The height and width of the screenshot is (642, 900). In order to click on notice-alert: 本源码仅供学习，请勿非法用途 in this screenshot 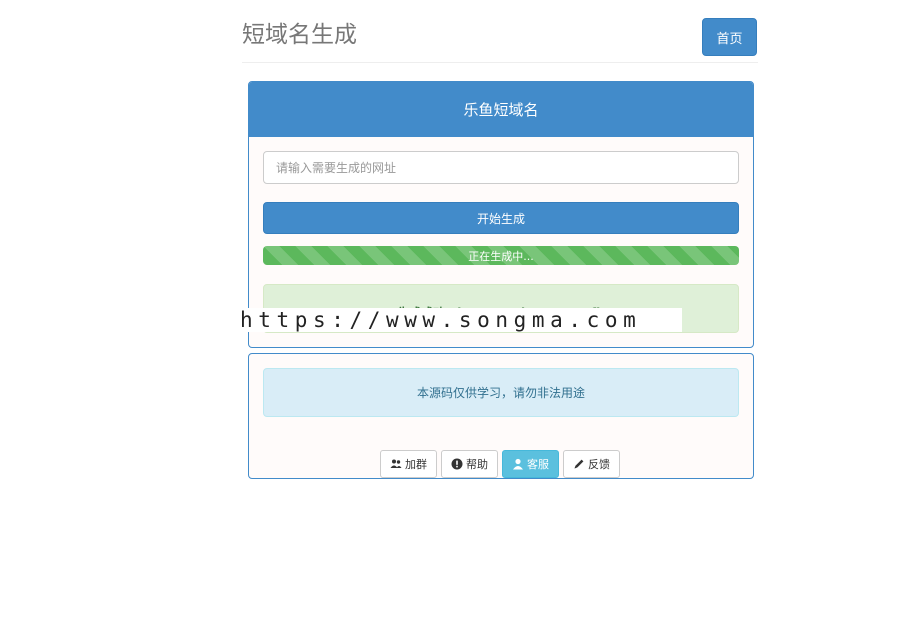, I will do `click(501, 392)`.